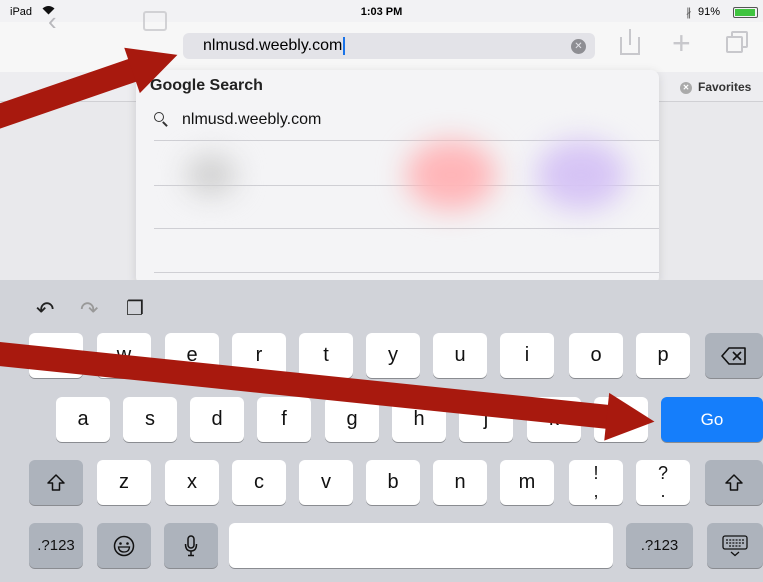  Describe the element at coordinates (681, 43) in the screenshot. I see `new-tab-icon: +` at that location.